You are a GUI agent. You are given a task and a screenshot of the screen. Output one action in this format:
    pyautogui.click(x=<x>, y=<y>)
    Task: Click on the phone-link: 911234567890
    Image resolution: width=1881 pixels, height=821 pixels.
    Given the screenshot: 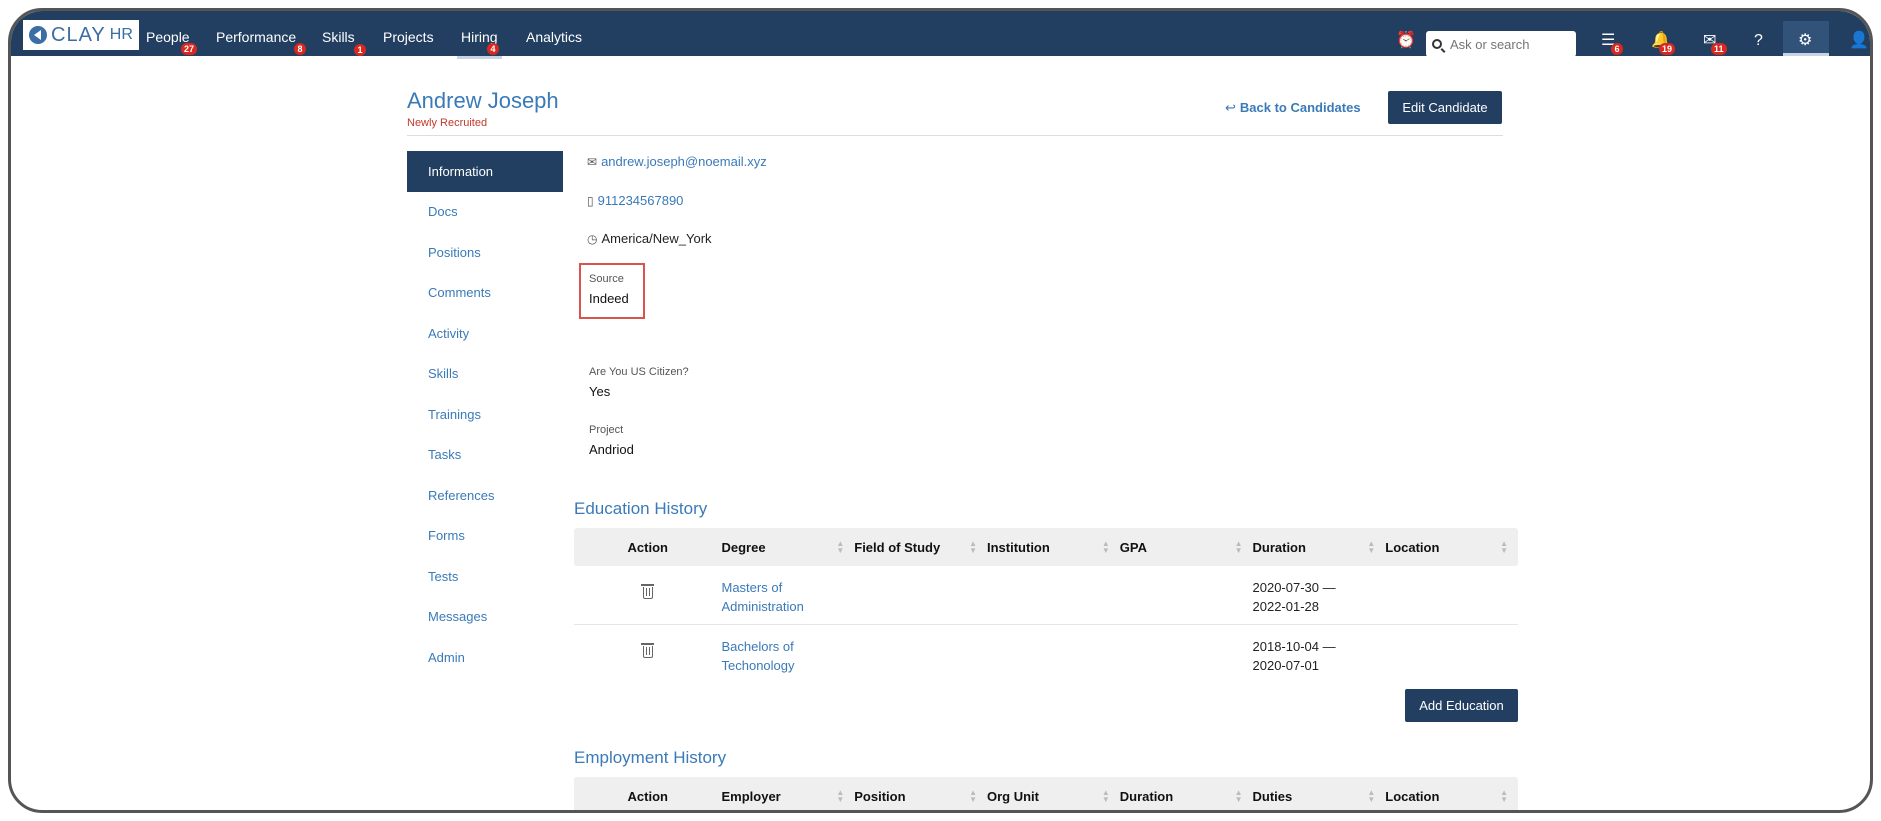 What is the action you would take?
    pyautogui.click(x=641, y=200)
    